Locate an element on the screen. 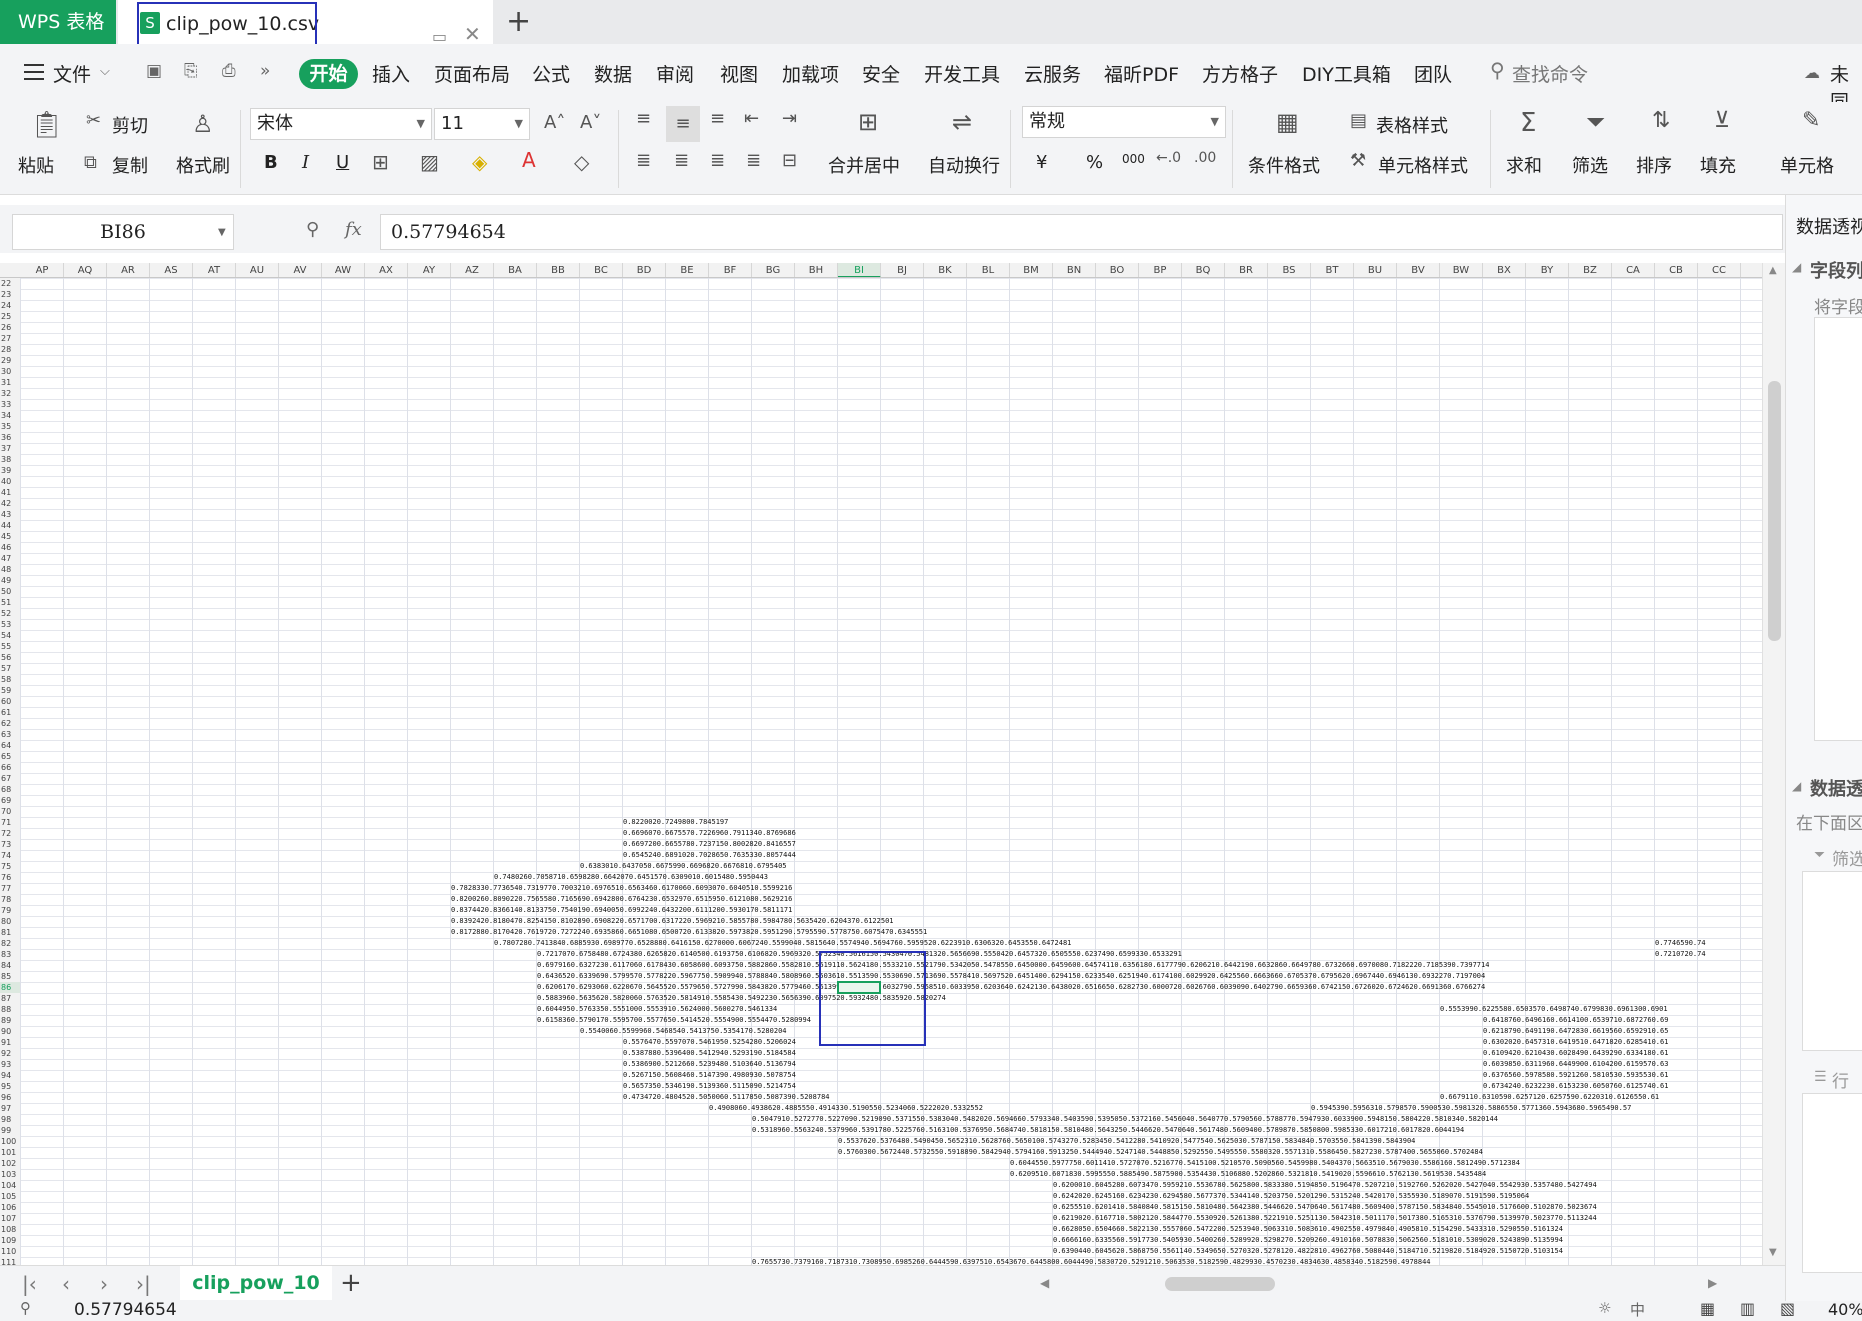 Image resolution: width=1862 pixels, height=1321 pixels. clear-format-icon: ◇ is located at coordinates (581, 162).